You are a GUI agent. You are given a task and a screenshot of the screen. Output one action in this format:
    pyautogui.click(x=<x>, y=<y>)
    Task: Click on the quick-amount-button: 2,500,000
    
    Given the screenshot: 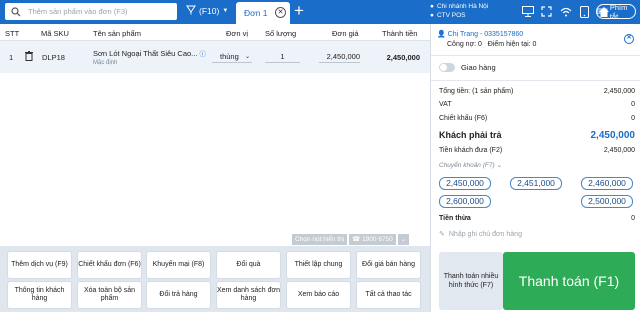 What is the action you would take?
    pyautogui.click(x=607, y=201)
    